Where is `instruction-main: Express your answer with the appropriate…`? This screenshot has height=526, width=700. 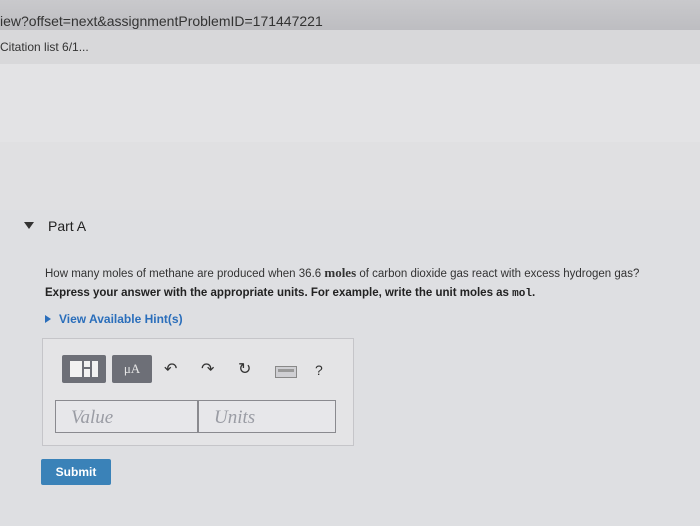
instruction-main: Express your answer with the appropriate… is located at coordinates (279, 293).